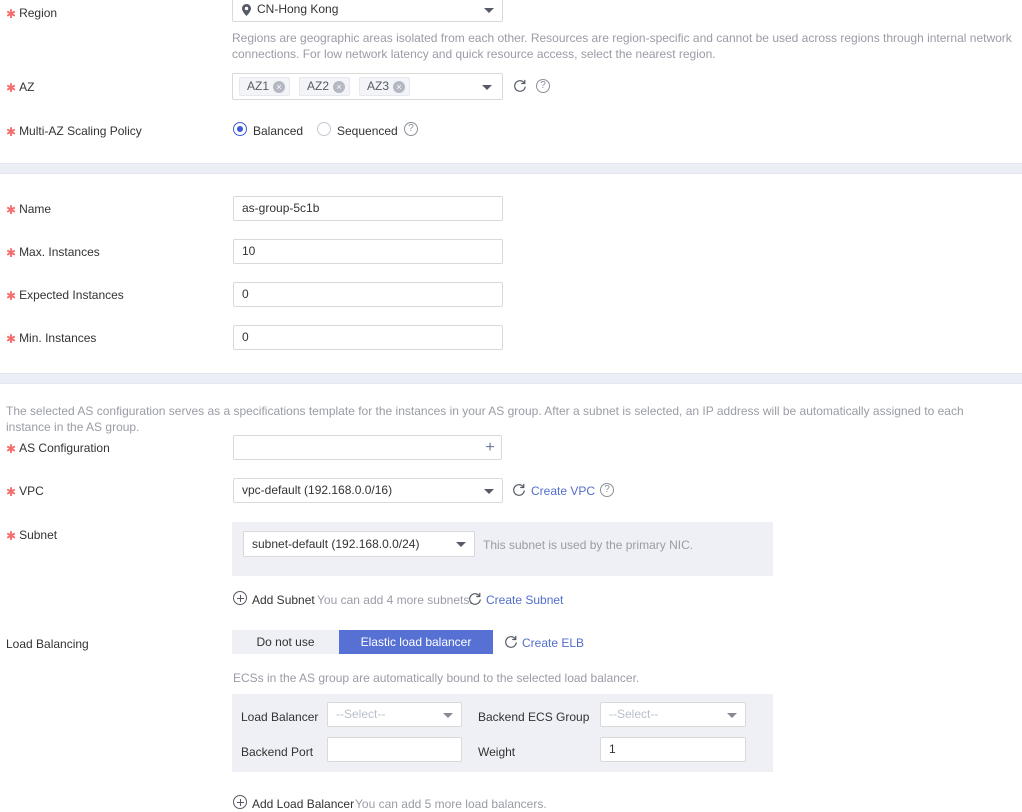  Describe the element at coordinates (511, 252) in the screenshot. I see `field-row-max-instances: ✱ Max. Instances 10` at that location.